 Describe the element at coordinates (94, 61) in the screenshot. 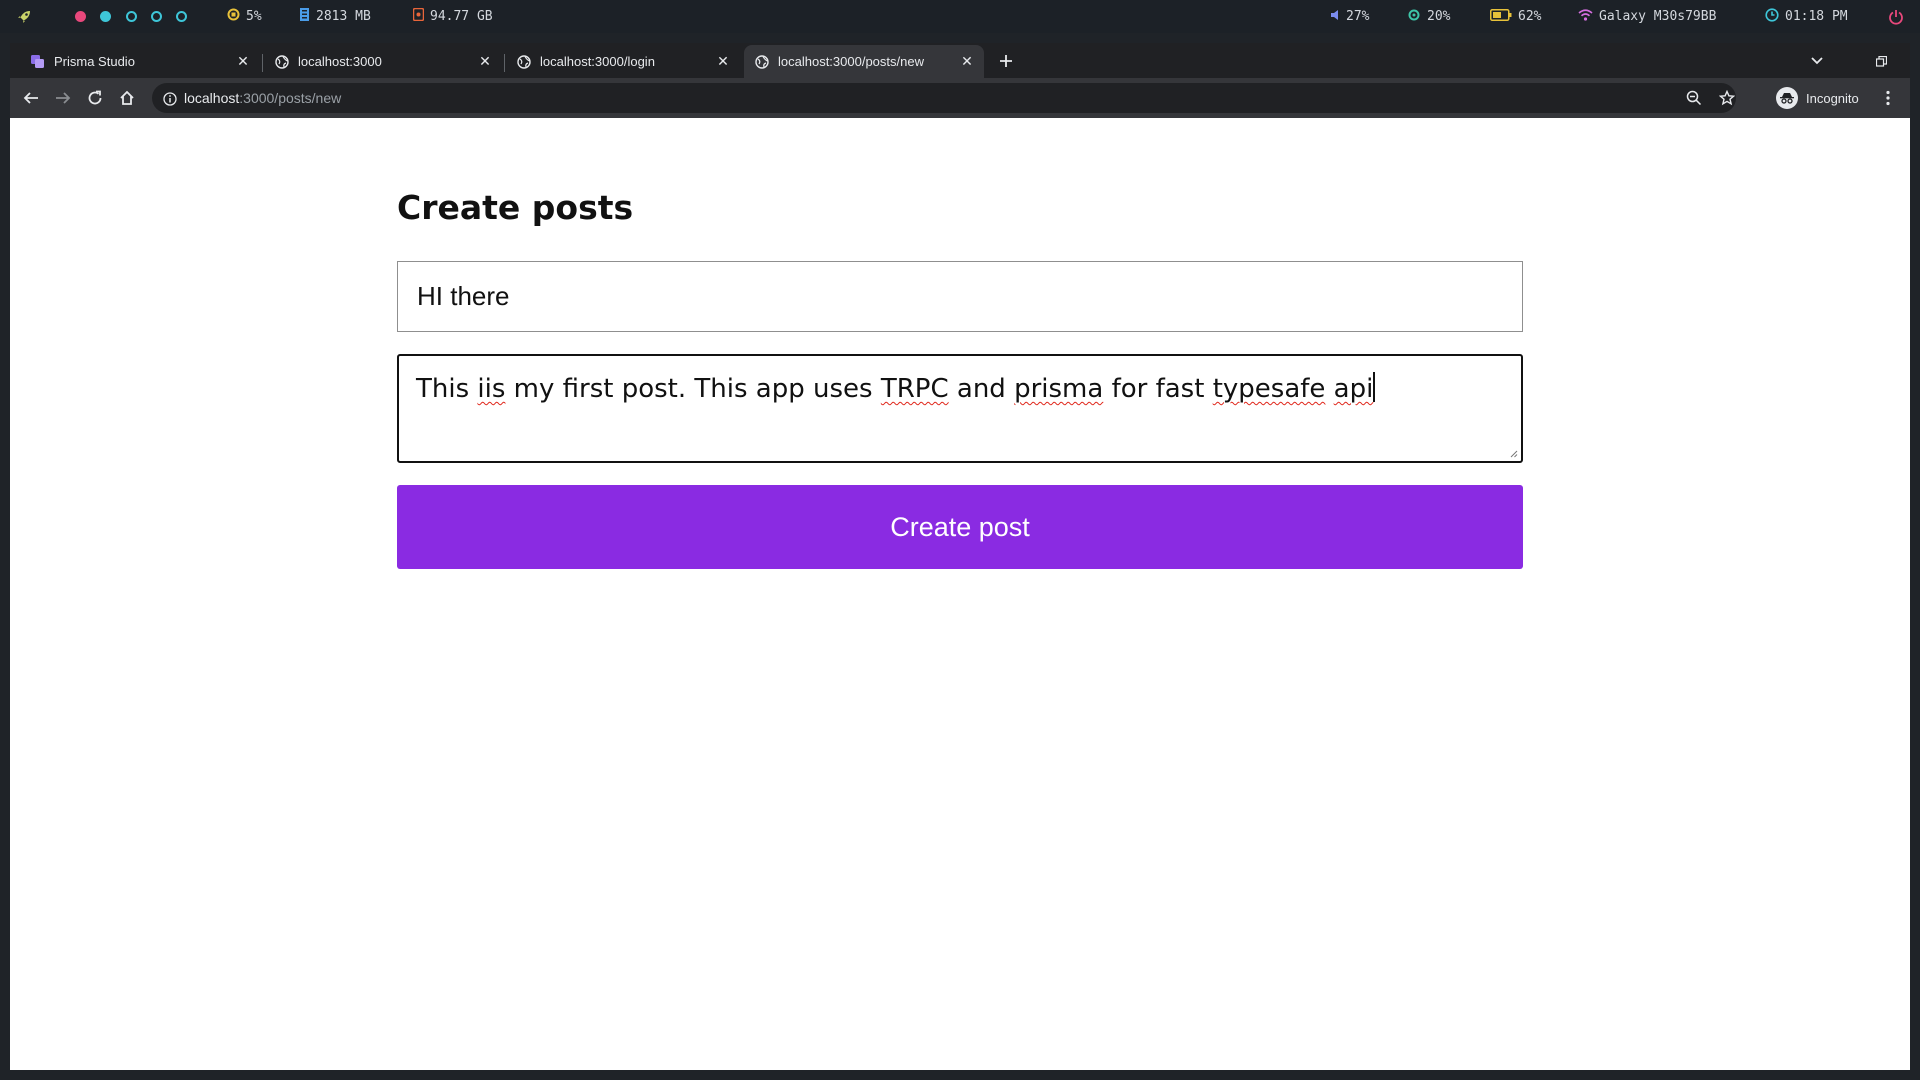

I see `tab-label: Prisma Studio` at that location.